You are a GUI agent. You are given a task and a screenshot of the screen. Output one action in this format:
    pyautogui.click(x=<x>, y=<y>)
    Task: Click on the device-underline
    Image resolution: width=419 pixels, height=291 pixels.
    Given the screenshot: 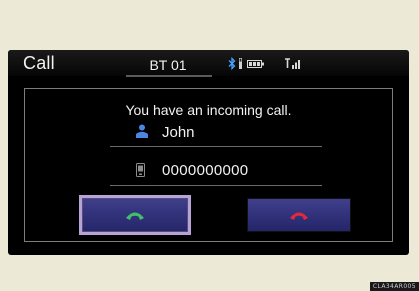 What is the action you would take?
    pyautogui.click(x=169, y=76)
    